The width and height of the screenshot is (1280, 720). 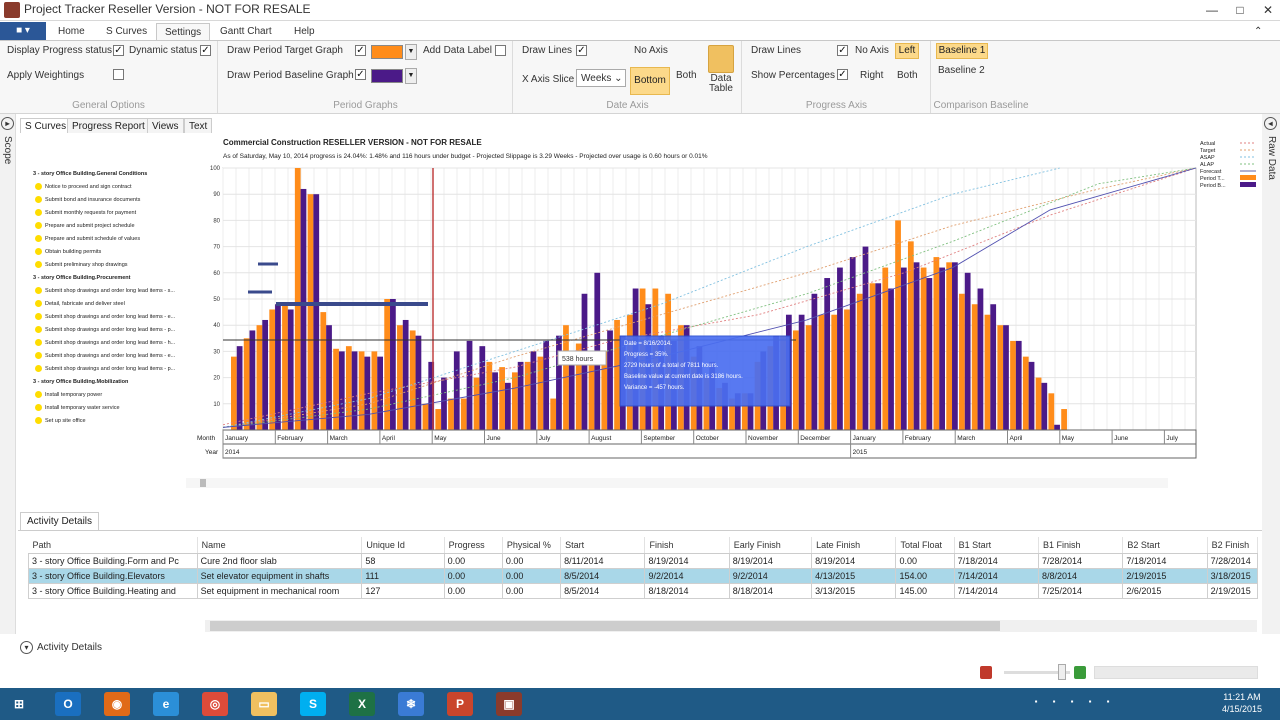 I want to click on column-header: B1 Finish, so click(x=1081, y=545).